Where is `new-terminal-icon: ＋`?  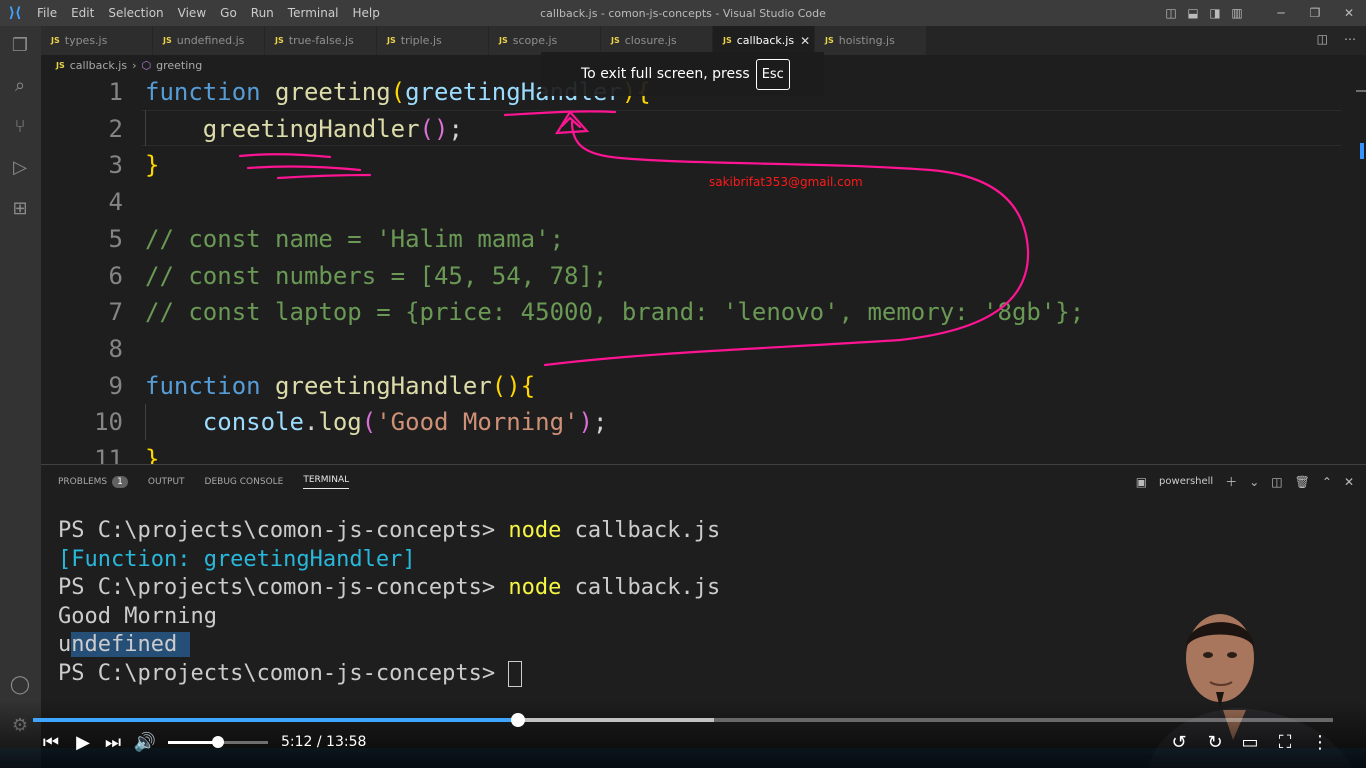
new-terminal-icon: ＋ is located at coordinates (1231, 481).